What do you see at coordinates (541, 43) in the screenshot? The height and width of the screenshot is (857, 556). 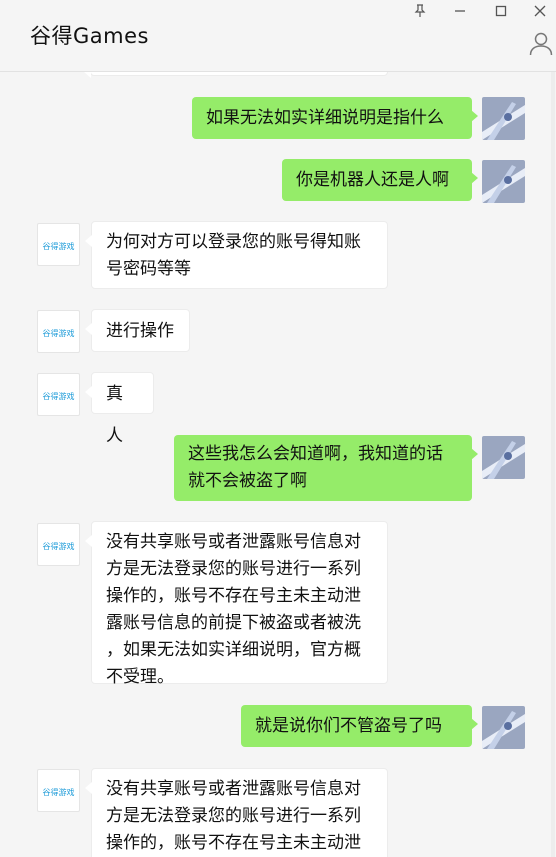 I see `contact-info-icon` at bounding box center [541, 43].